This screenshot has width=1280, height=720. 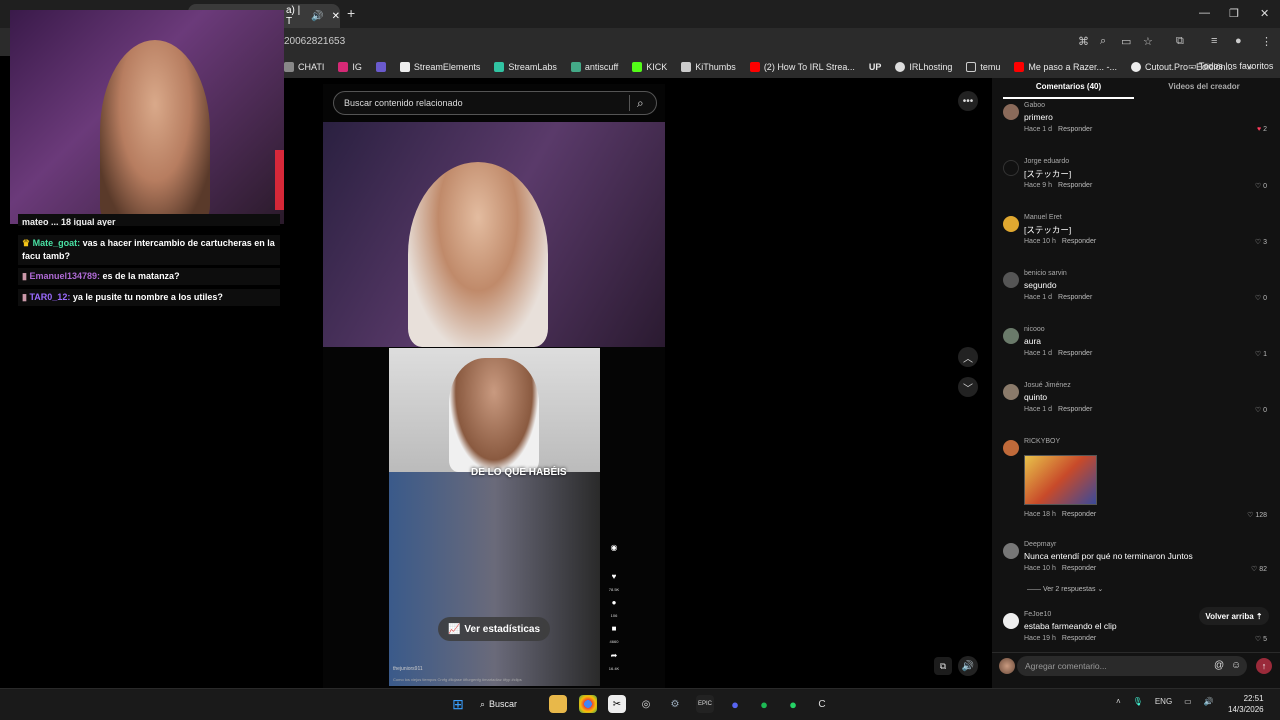 I want to click on comment-user: Jorge eduardo, so click(x=1046, y=161).